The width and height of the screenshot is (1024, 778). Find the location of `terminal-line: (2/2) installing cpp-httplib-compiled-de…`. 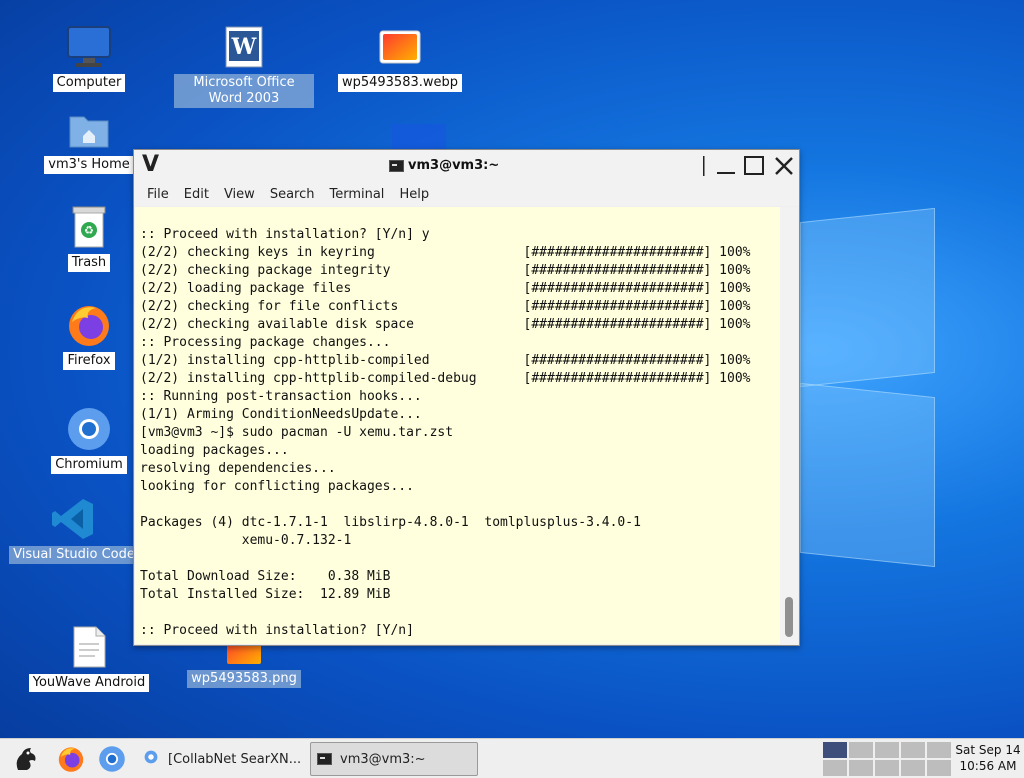

terminal-line: (2/2) installing cpp-httplib-compiled-de… is located at coordinates (445, 378).